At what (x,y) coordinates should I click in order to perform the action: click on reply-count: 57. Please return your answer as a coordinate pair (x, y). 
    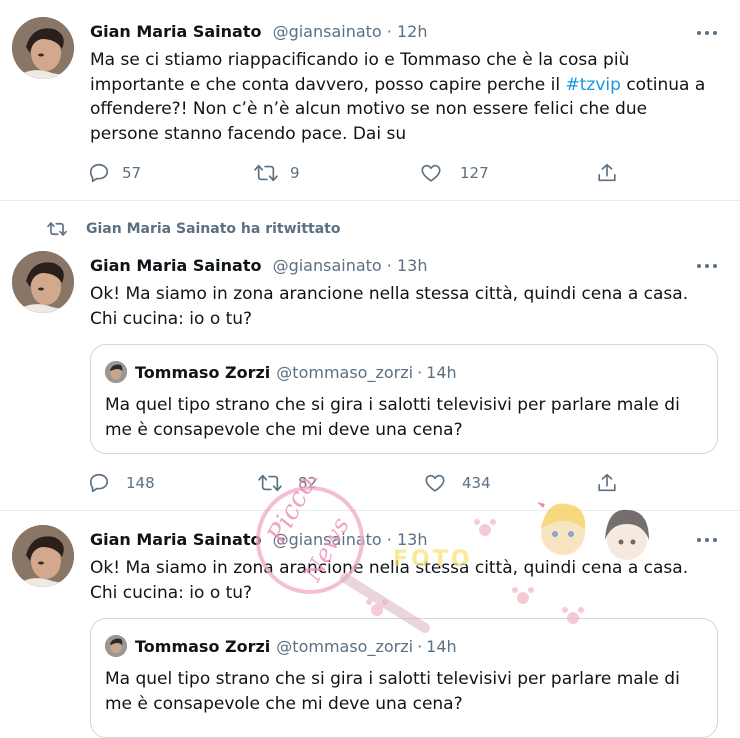
    Looking at the image, I should click on (132, 173).